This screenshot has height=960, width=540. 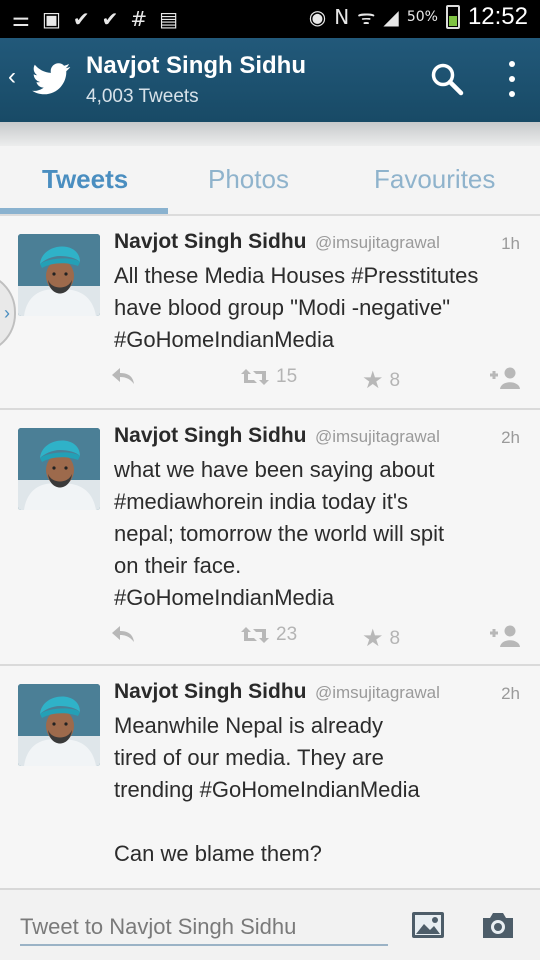 I want to click on profile-name-title: Navjot Singh Sidhu, so click(x=196, y=65).